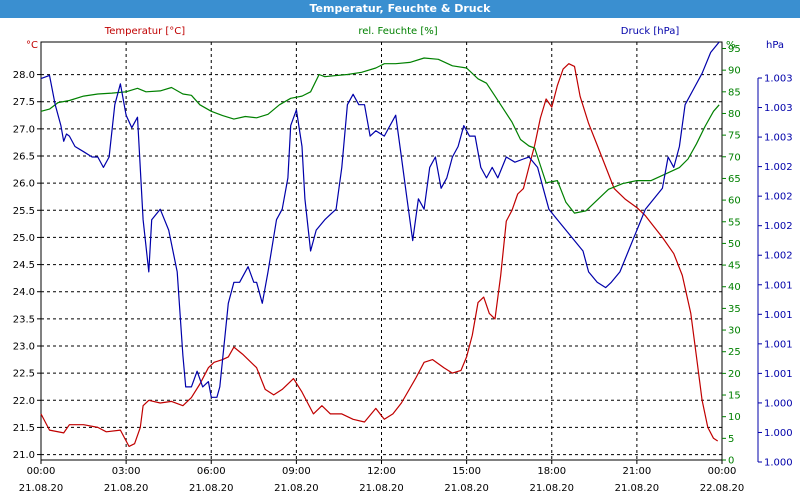 Image resolution: width=800 pixels, height=500 pixels. What do you see at coordinates (734, 244) in the screenshot?
I see `tick-label-humidity: 50` at bounding box center [734, 244].